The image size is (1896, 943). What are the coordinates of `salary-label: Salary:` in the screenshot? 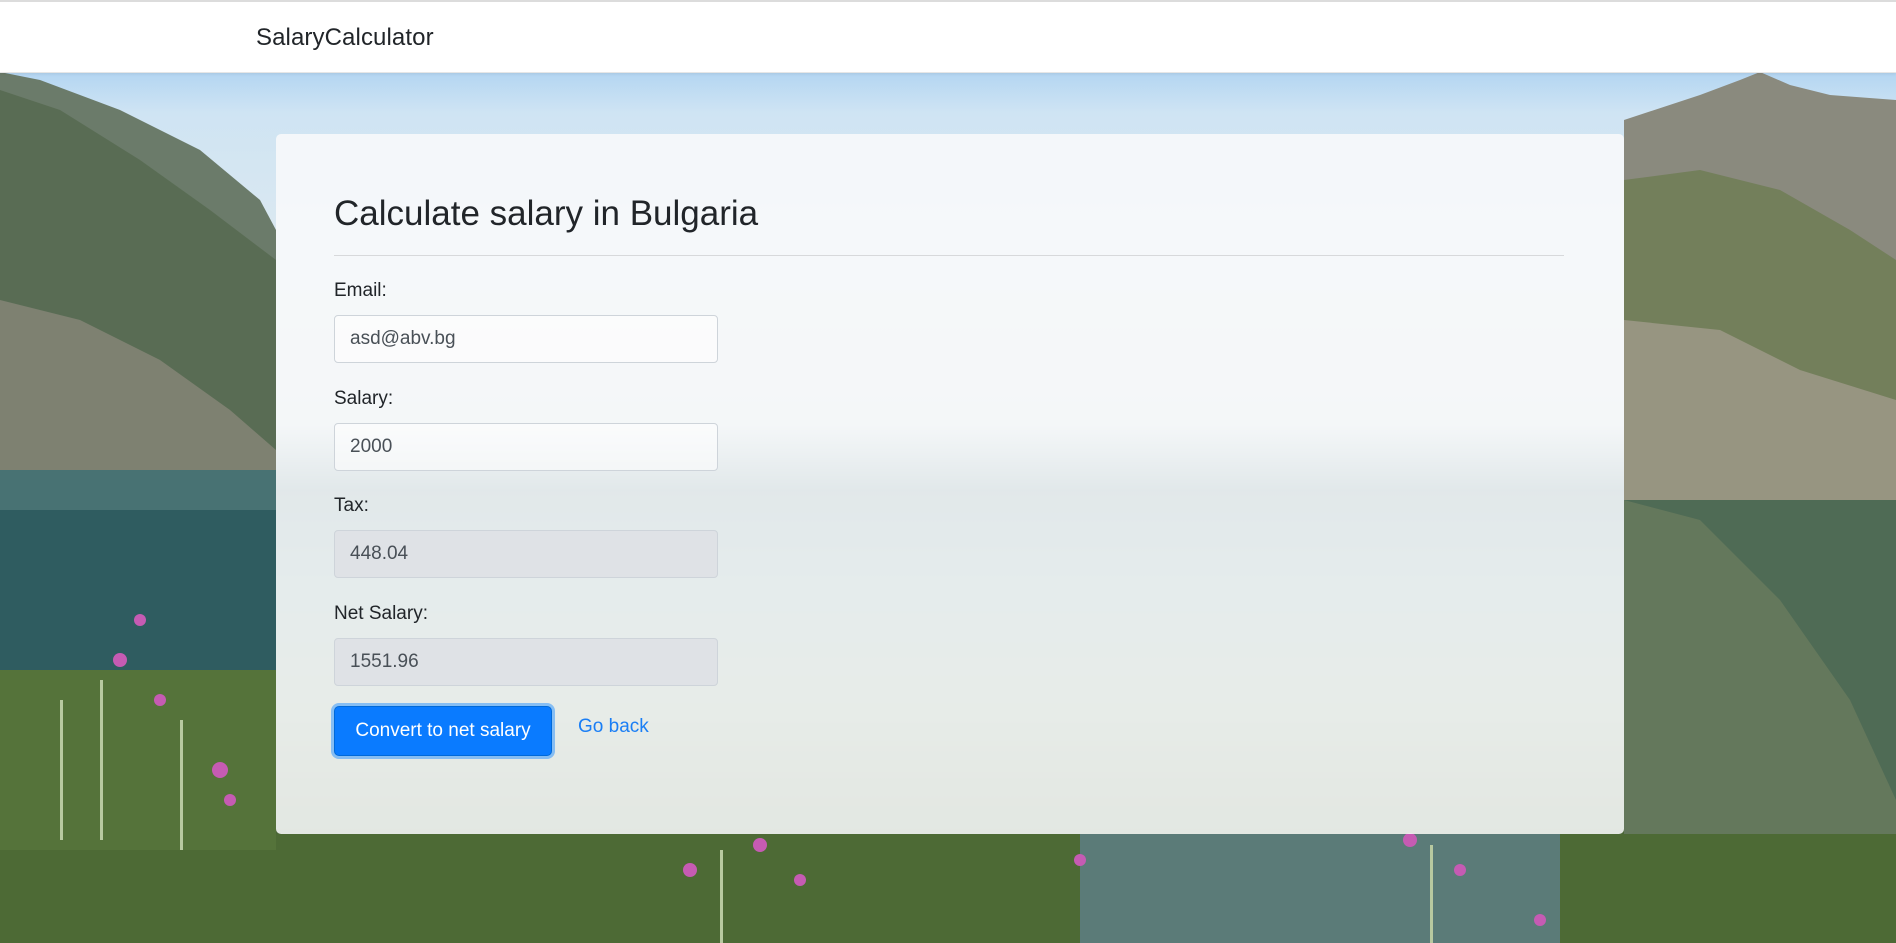 It's located at (364, 398).